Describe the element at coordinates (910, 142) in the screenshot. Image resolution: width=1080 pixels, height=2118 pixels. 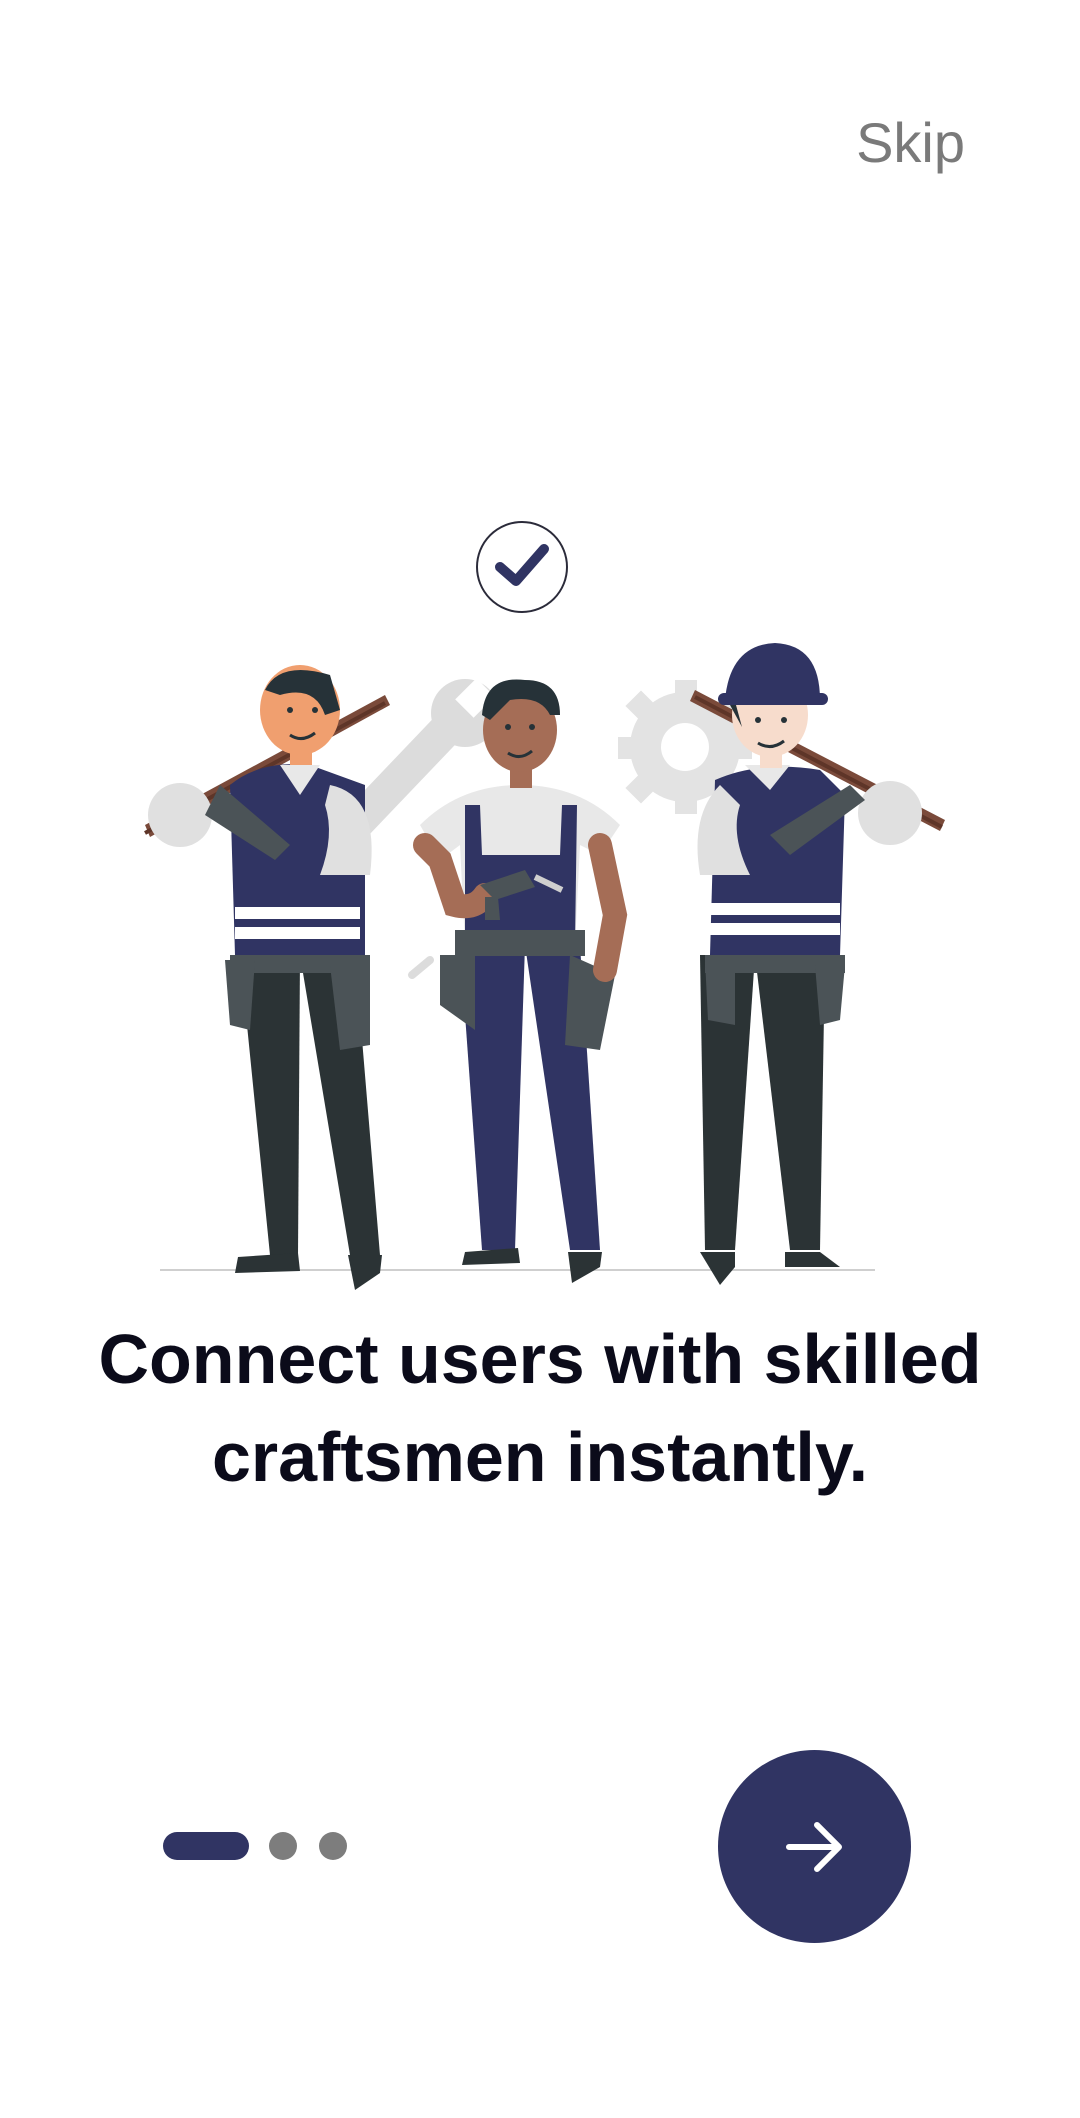
I see `skip-button: Skip` at that location.